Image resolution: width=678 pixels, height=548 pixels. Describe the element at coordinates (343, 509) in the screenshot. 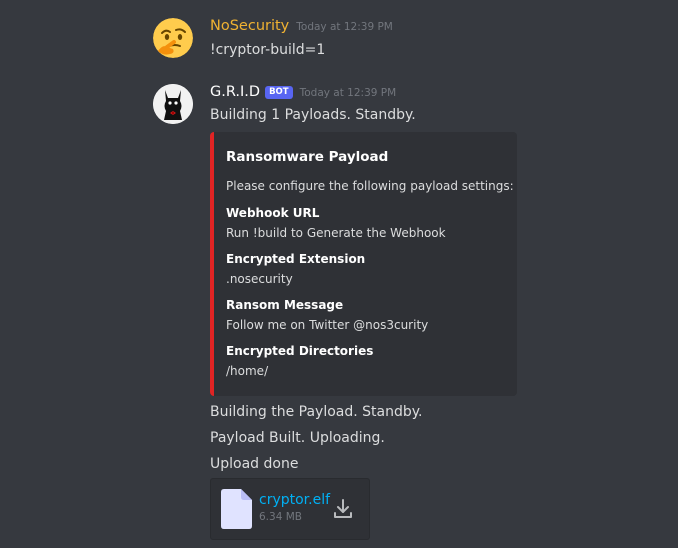

I see `download-icon` at that location.